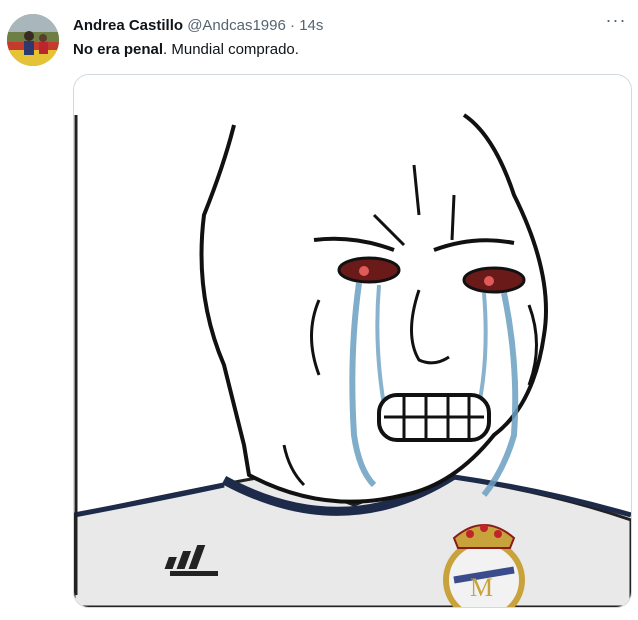  I want to click on tweet-text-bold: No era penal, so click(118, 49).